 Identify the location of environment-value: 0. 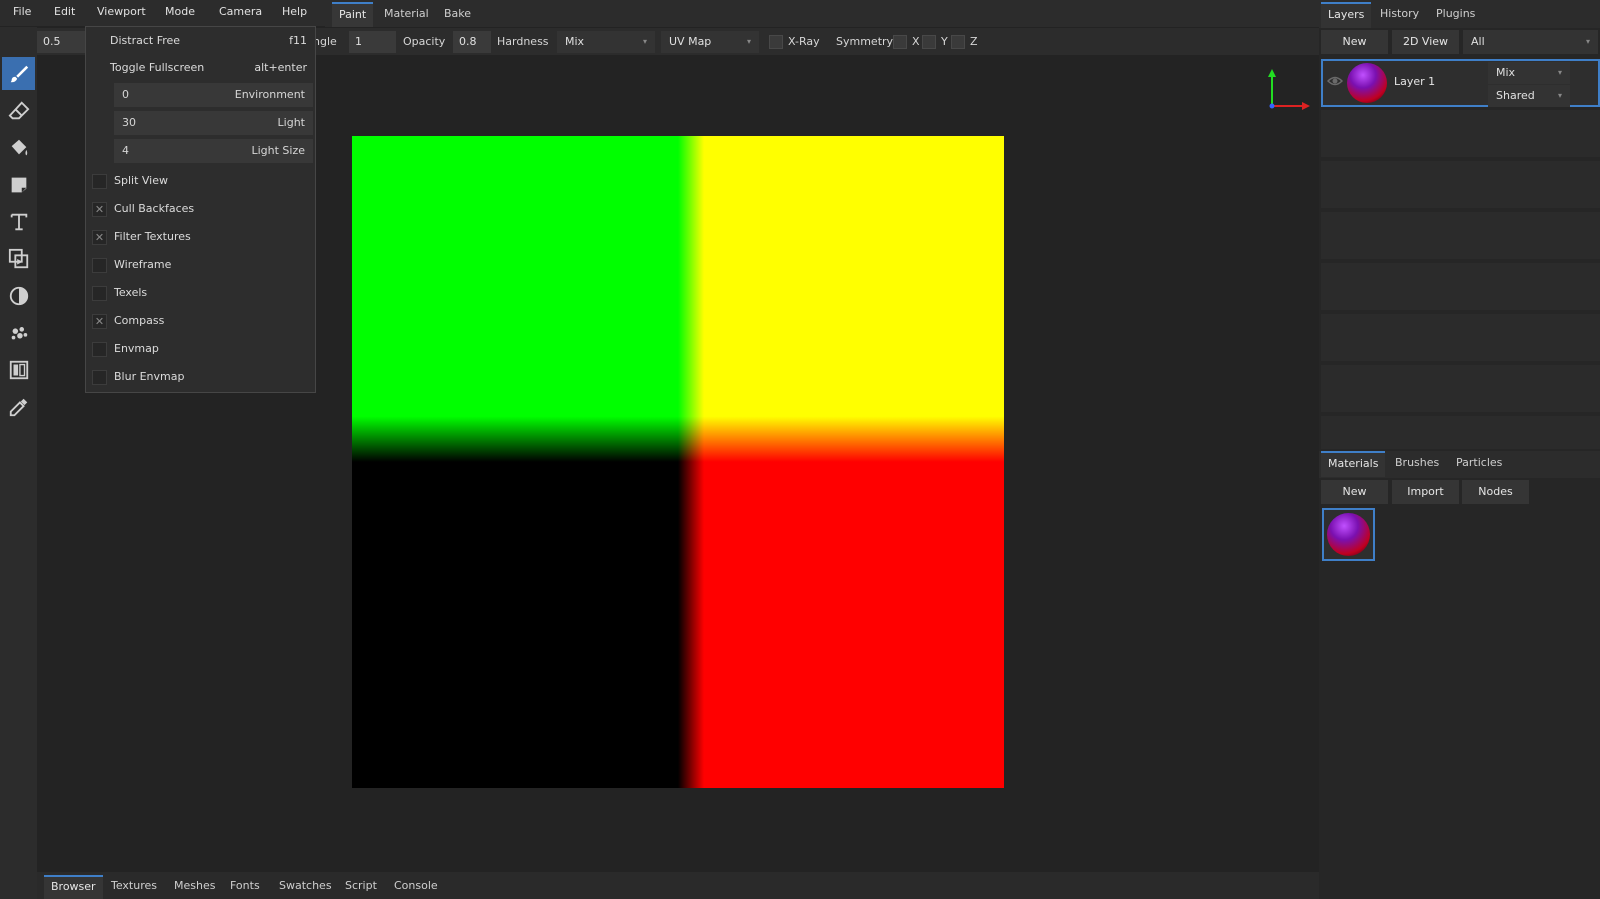
(125, 94).